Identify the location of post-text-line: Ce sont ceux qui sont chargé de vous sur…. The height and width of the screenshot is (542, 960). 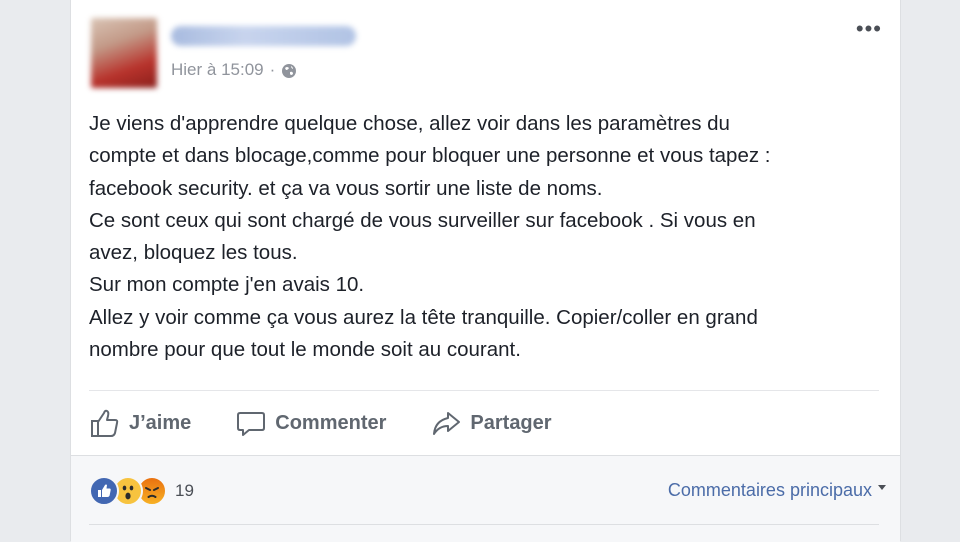
(422, 220).